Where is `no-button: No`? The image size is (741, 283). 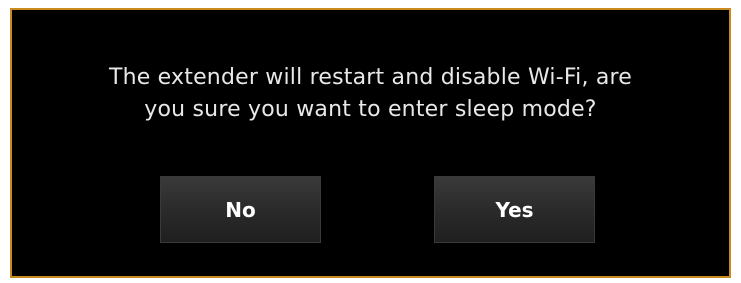 no-button: No is located at coordinates (240, 209).